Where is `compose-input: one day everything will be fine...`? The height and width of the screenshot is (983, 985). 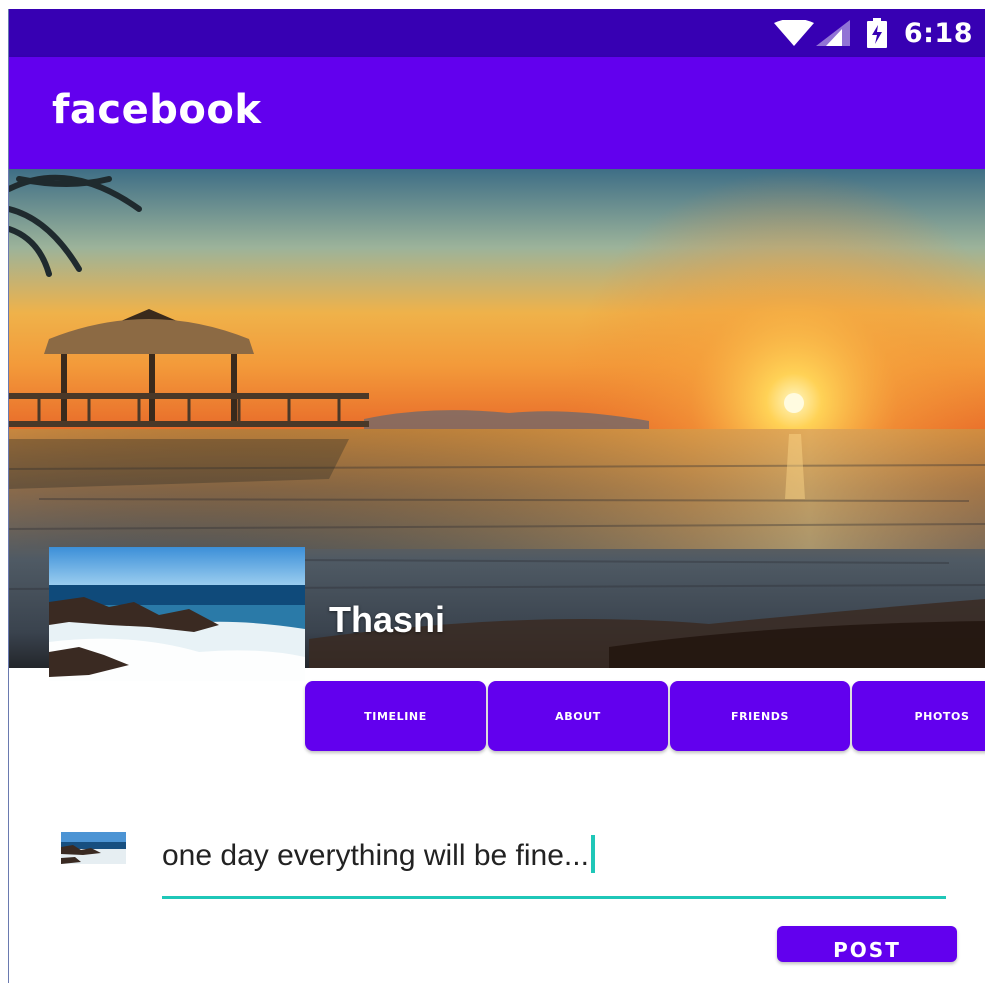 compose-input: one day everything will be fine... is located at coordinates (554, 864).